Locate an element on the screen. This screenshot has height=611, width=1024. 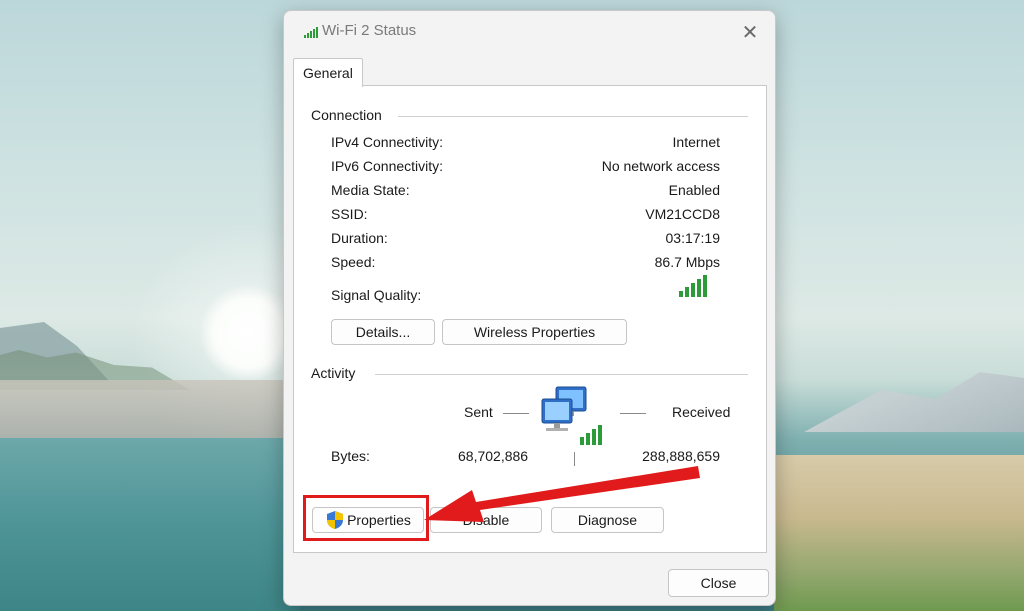
duration-label: Duration: is located at coordinates (359, 238).